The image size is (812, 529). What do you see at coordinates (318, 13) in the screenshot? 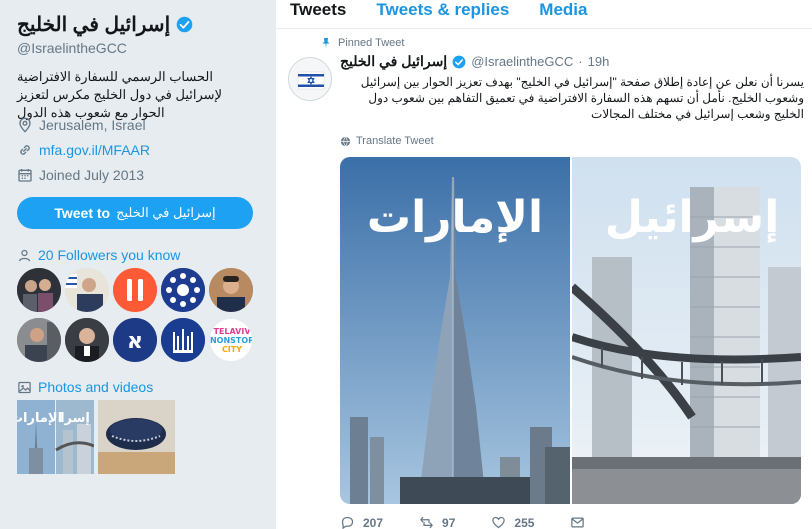
I see `tab-tweets: Tweets` at bounding box center [318, 13].